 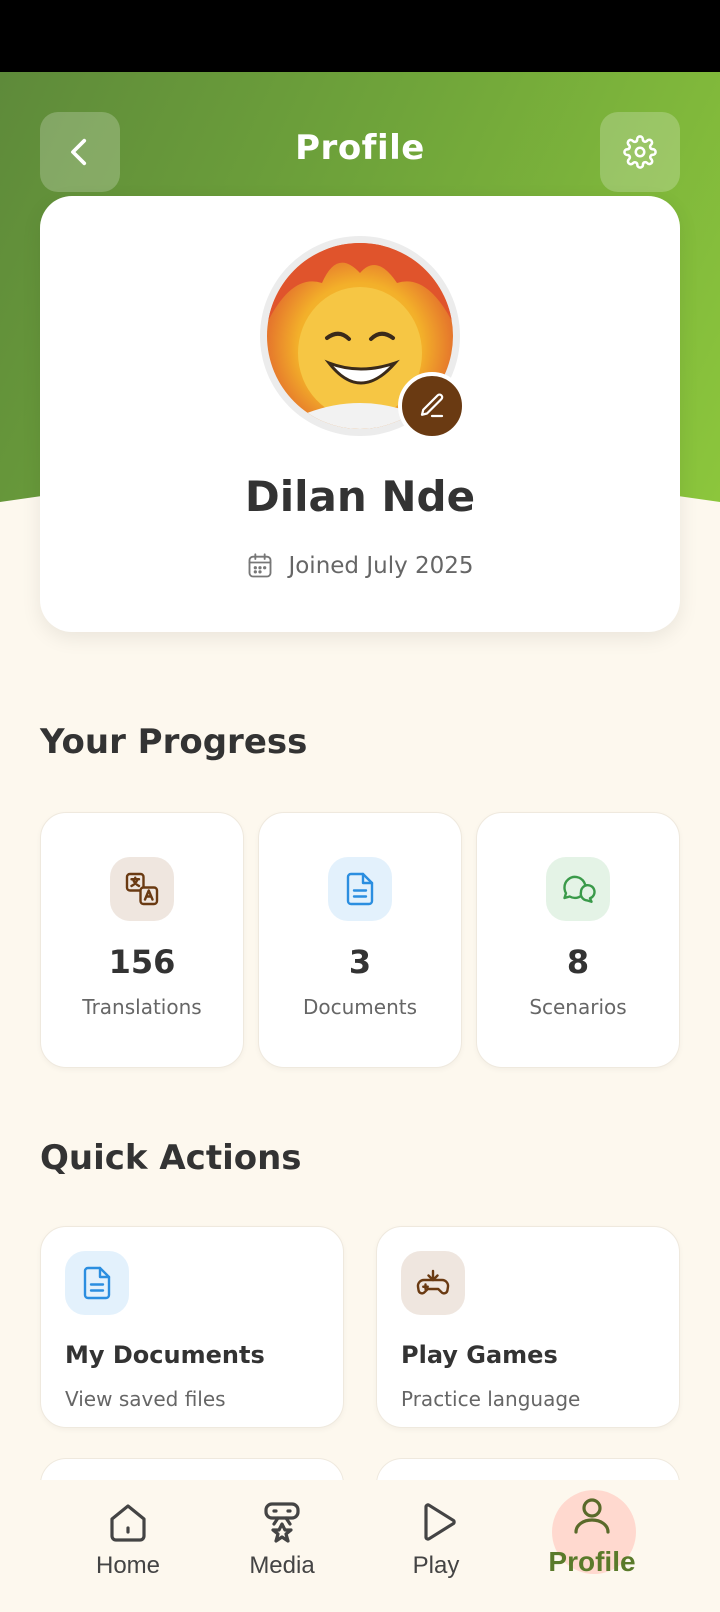 What do you see at coordinates (282, 1522) in the screenshot?
I see `media-icon` at bounding box center [282, 1522].